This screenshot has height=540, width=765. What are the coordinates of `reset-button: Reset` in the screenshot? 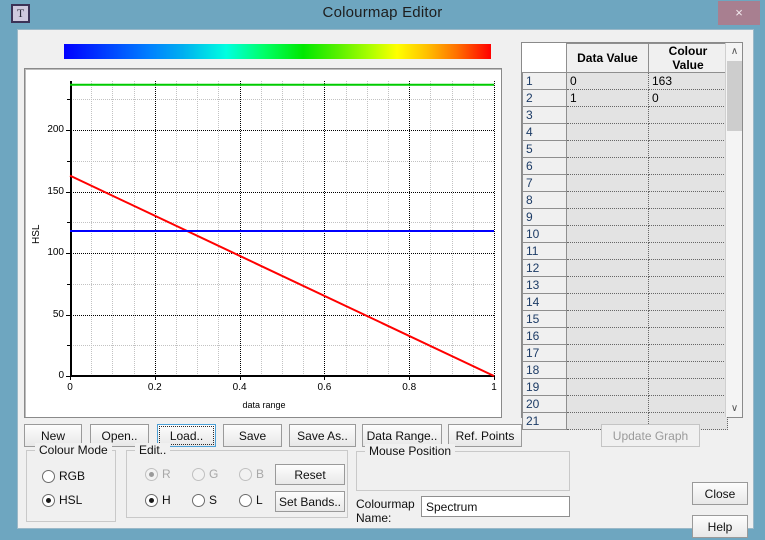 It's located at (310, 474).